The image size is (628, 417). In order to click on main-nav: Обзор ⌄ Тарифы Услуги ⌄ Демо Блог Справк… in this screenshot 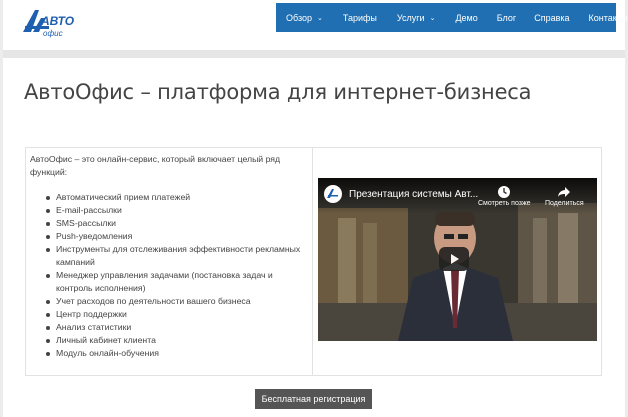, I will do `click(451, 17)`.